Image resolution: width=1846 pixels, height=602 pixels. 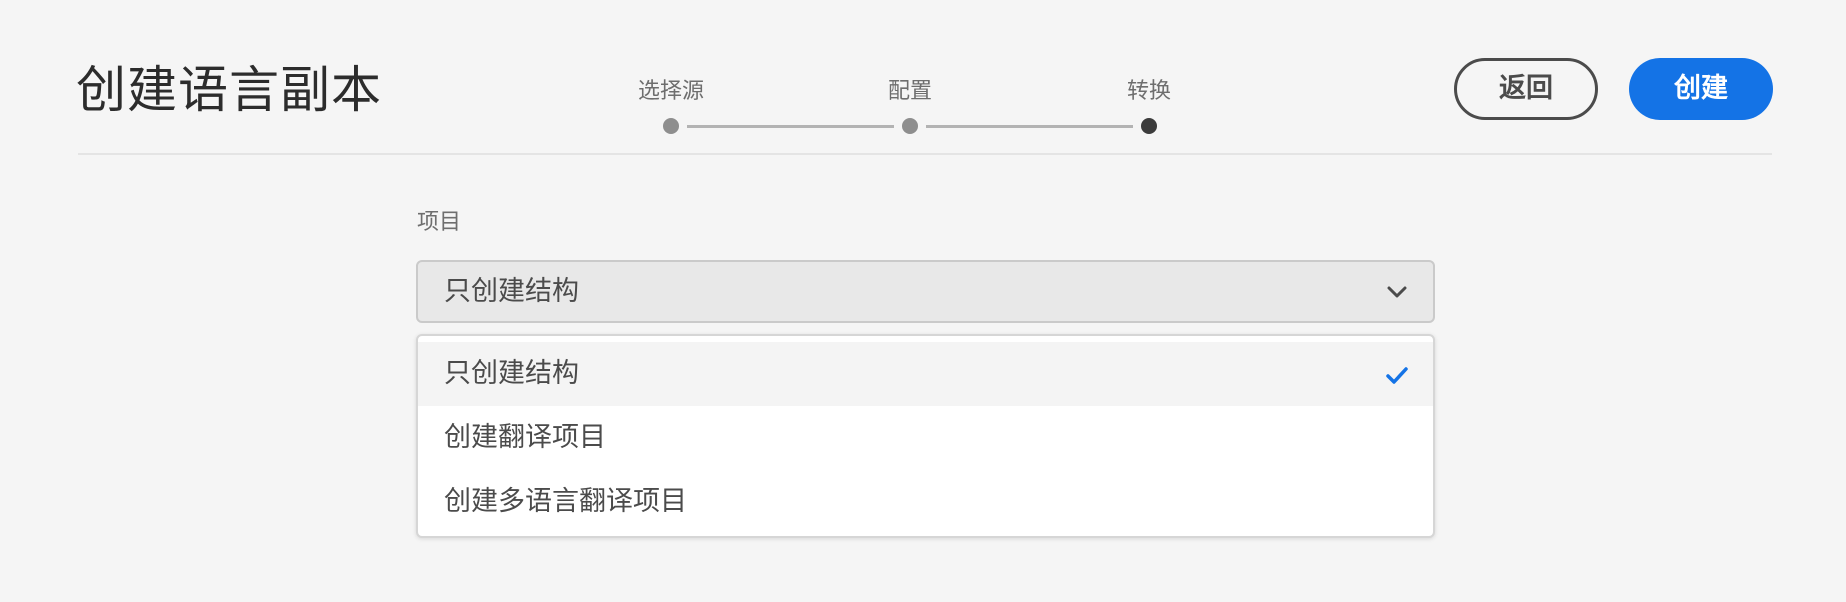 I want to click on step-dot-convert-current, so click(x=1149, y=126).